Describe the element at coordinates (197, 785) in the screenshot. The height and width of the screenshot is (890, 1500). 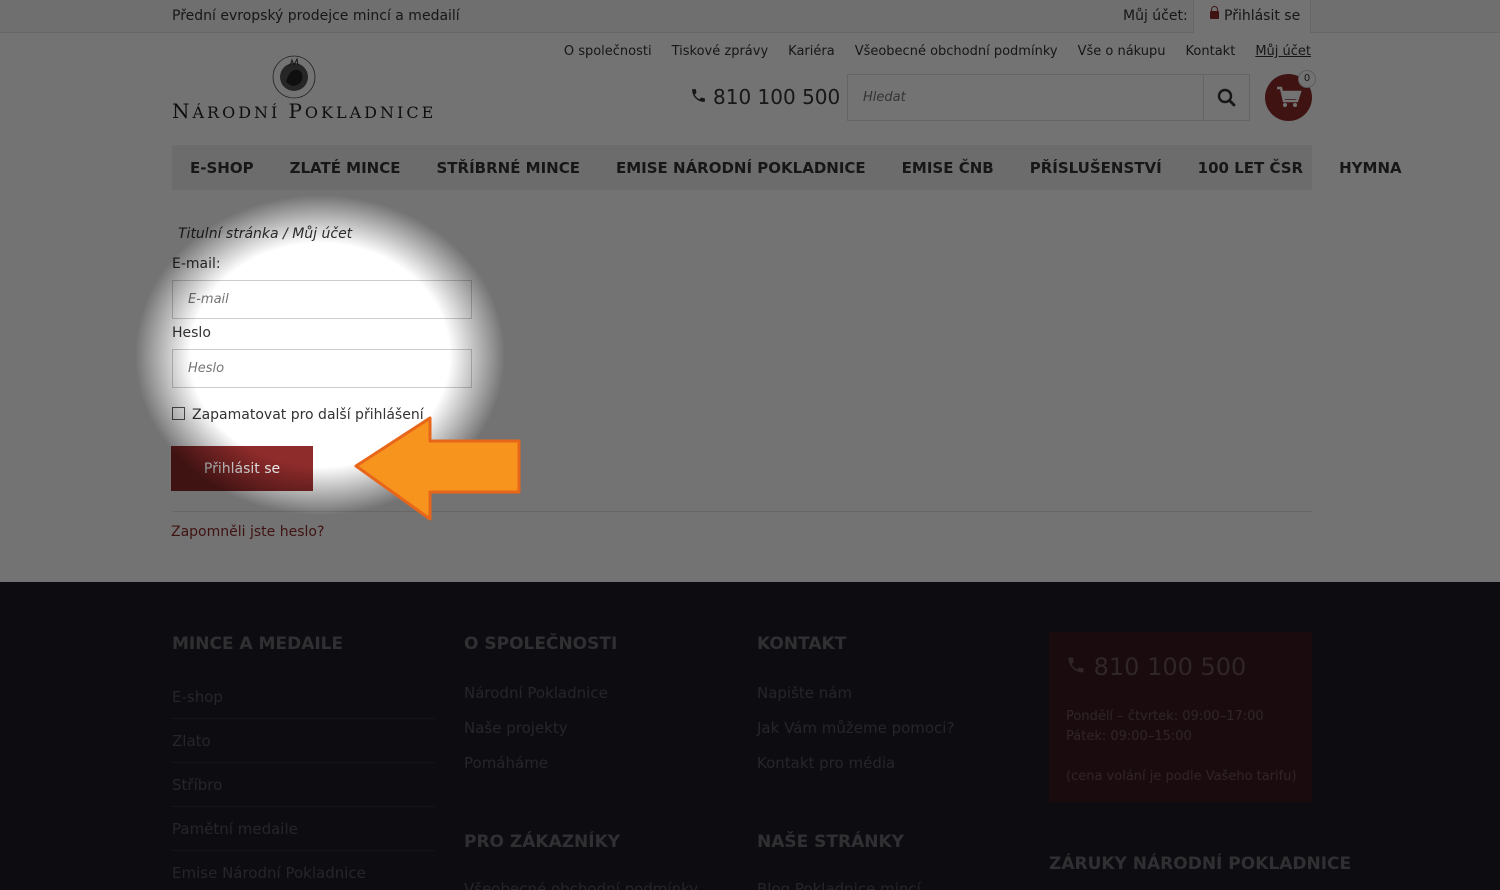
I see `footer-link-stribro: Stříbro` at that location.